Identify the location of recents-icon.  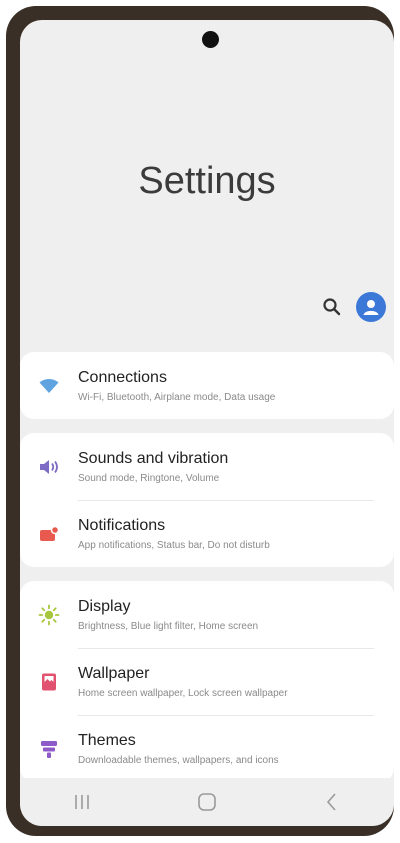
(82, 802).